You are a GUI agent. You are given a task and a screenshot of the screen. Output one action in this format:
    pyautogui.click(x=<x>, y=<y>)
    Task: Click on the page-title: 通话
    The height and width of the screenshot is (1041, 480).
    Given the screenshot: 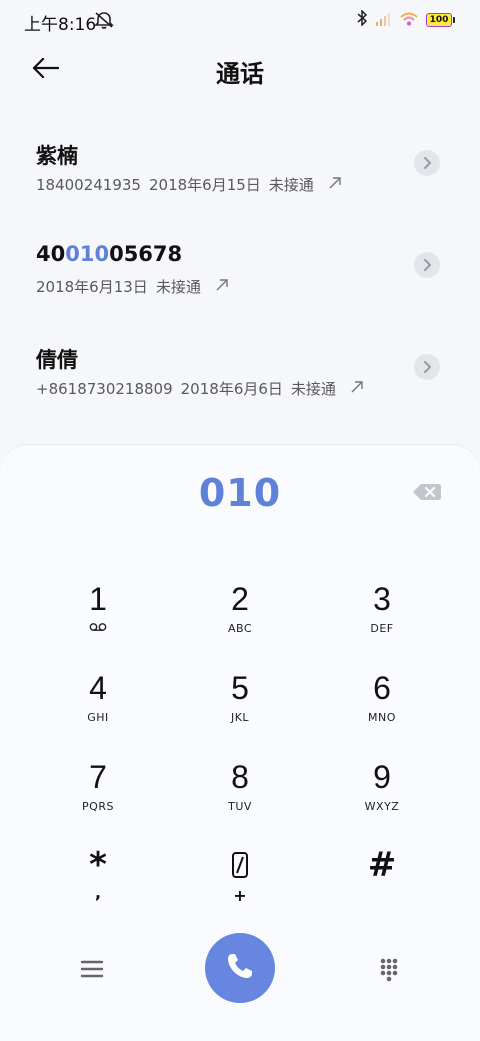 What is the action you would take?
    pyautogui.click(x=240, y=74)
    